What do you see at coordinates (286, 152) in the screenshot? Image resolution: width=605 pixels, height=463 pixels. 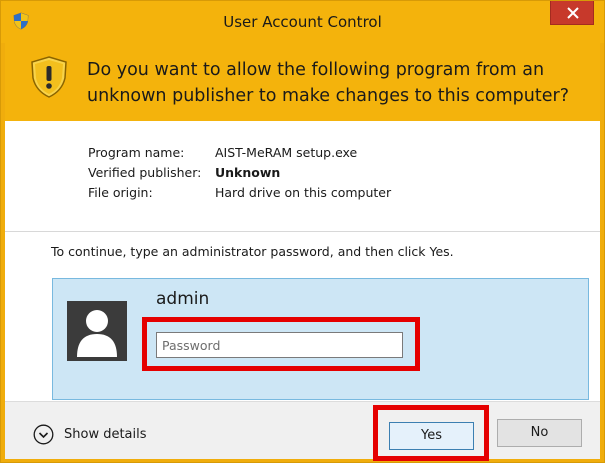 I see `info-value: AIST-MeRAM setup.exe` at bounding box center [286, 152].